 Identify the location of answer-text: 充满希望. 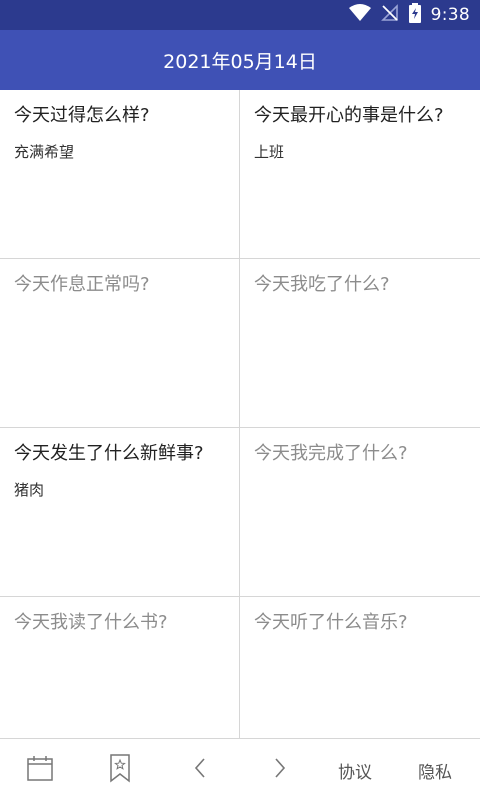
(44, 152).